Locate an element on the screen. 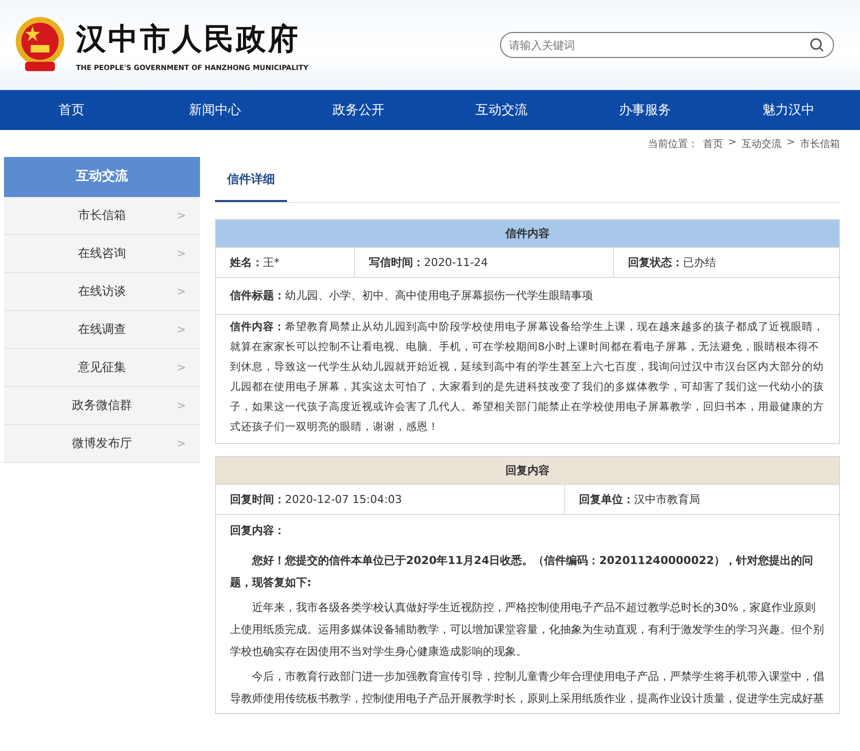  nav-link: 办事服务 is located at coordinates (644, 110).